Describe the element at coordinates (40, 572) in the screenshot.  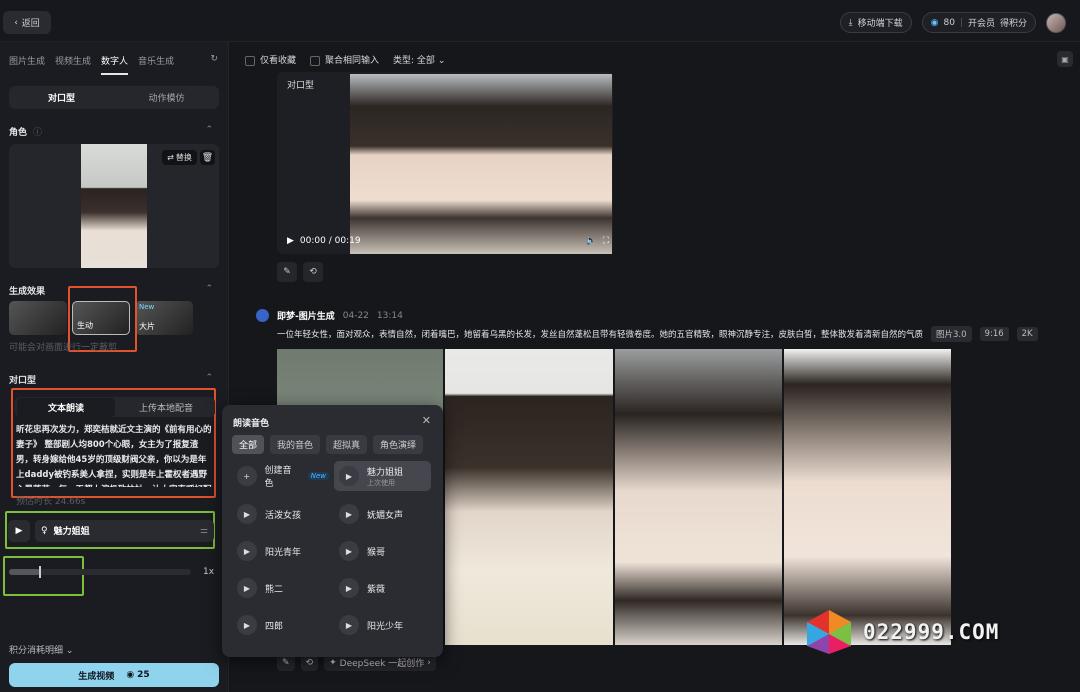
I see `speed-knob` at that location.